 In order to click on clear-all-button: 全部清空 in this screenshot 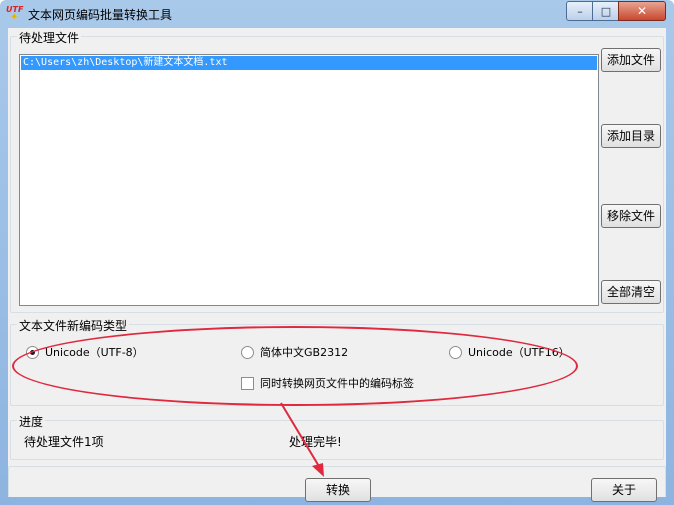, I will do `click(631, 292)`.